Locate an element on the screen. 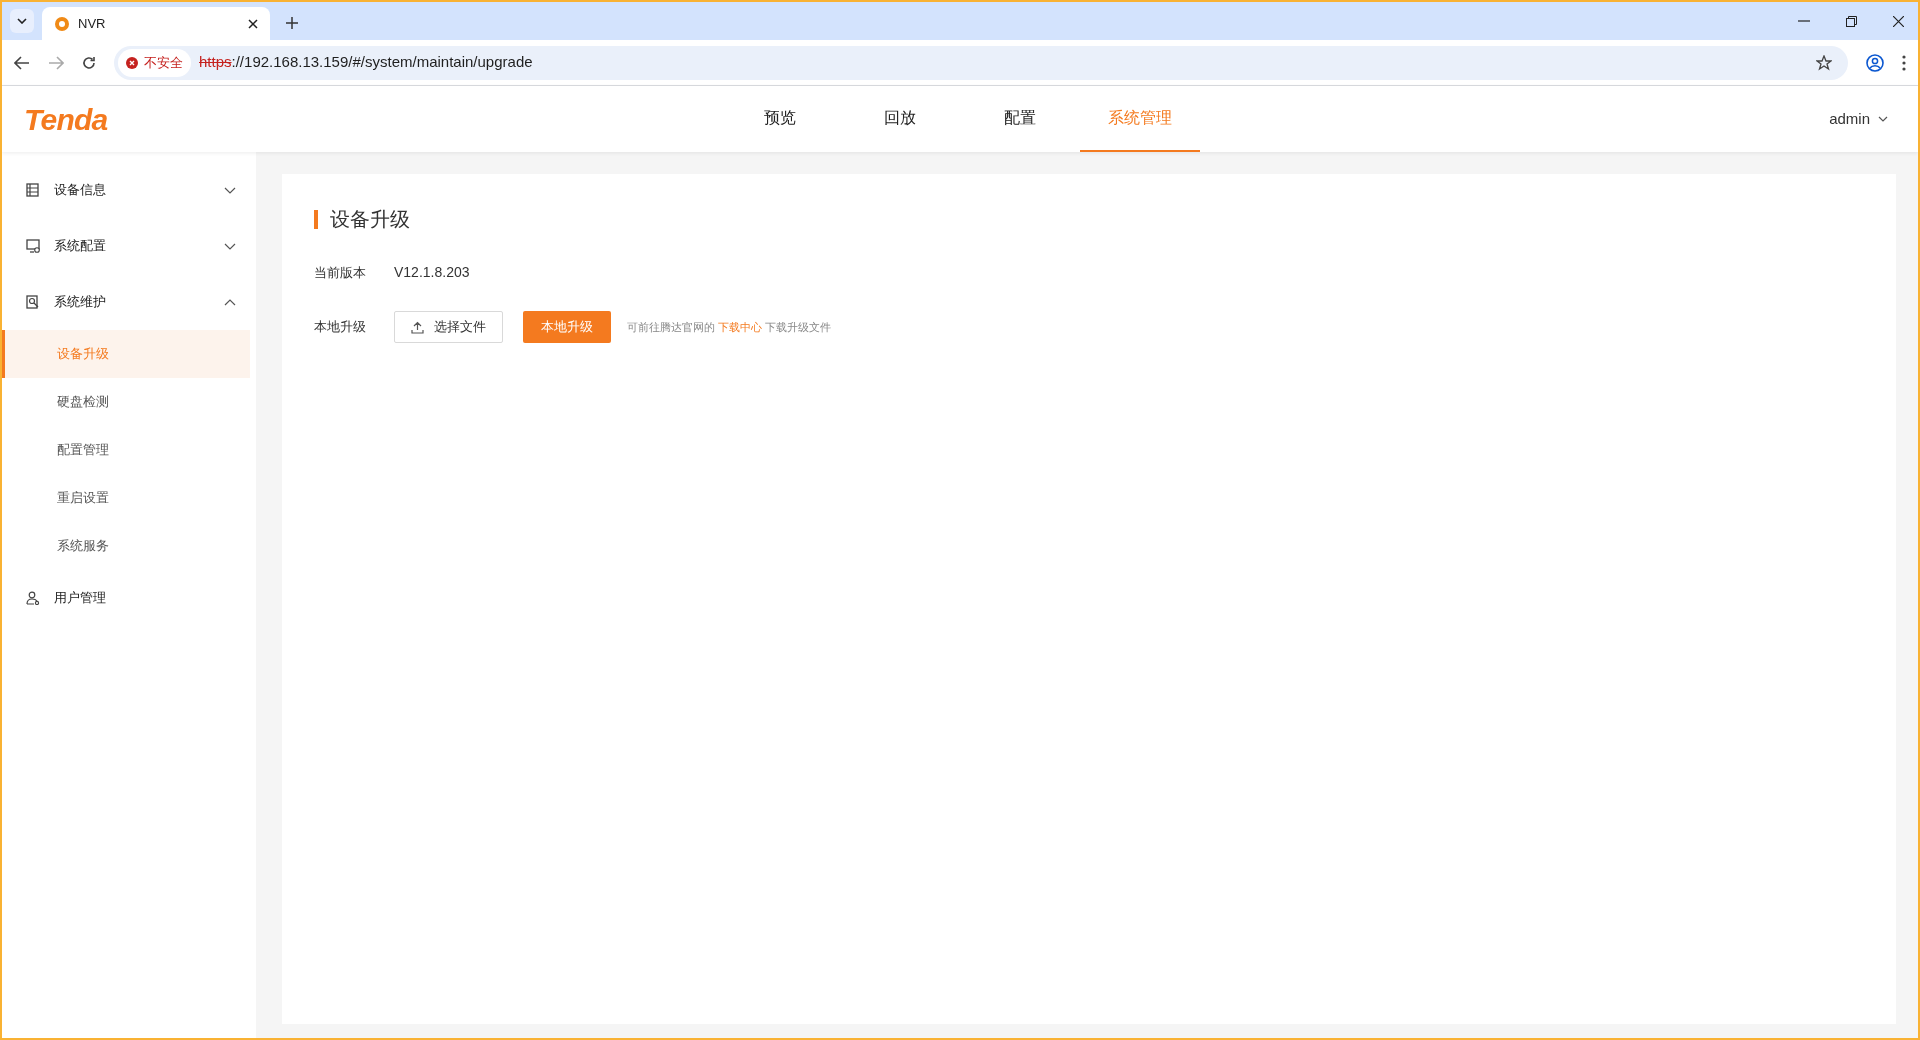  menu-icon is located at coordinates (1904, 62).